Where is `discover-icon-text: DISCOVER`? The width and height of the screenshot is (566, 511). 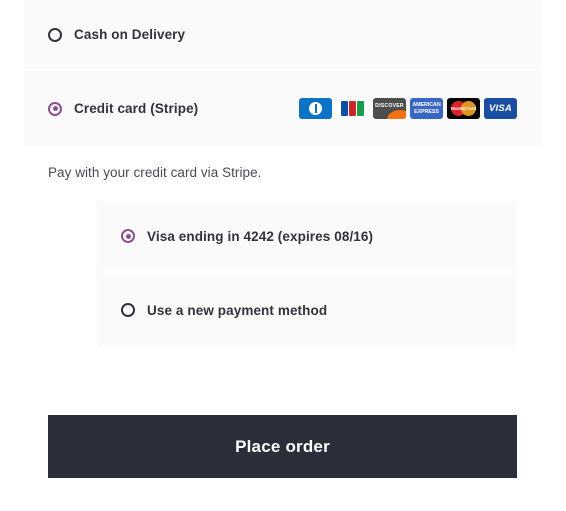 discover-icon-text: DISCOVER is located at coordinates (389, 106).